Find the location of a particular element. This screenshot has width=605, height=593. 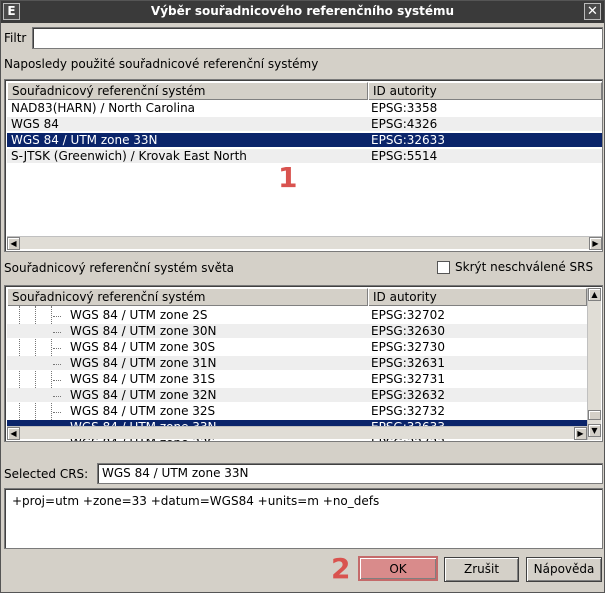

crs-name-cell: S-JTSK (Greenwich) / Krovak East North is located at coordinates (129, 156).